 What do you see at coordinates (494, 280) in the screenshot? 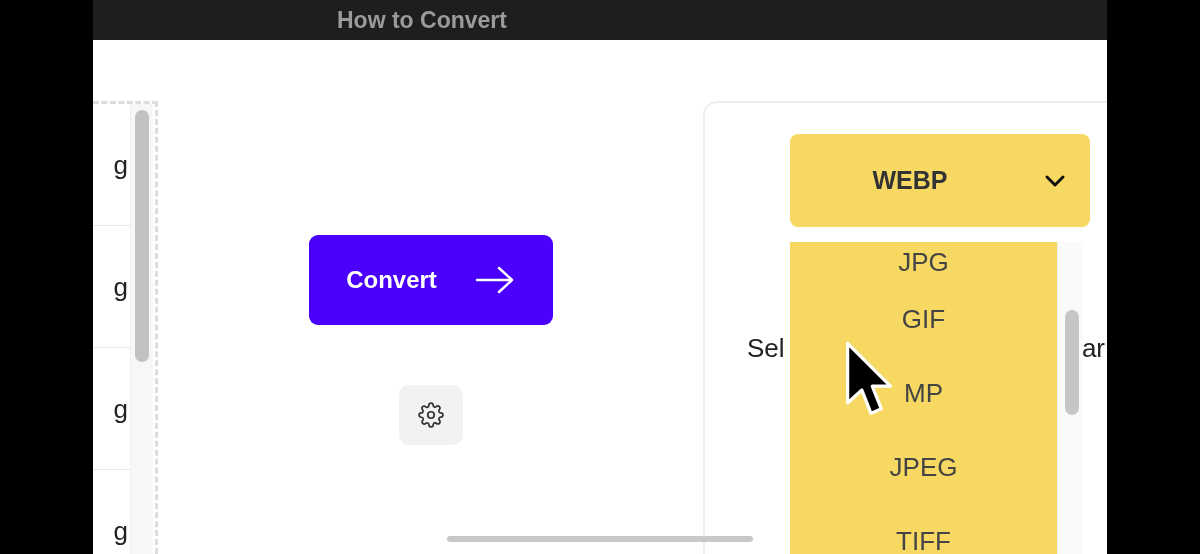
I see `arrow-right-icon` at bounding box center [494, 280].